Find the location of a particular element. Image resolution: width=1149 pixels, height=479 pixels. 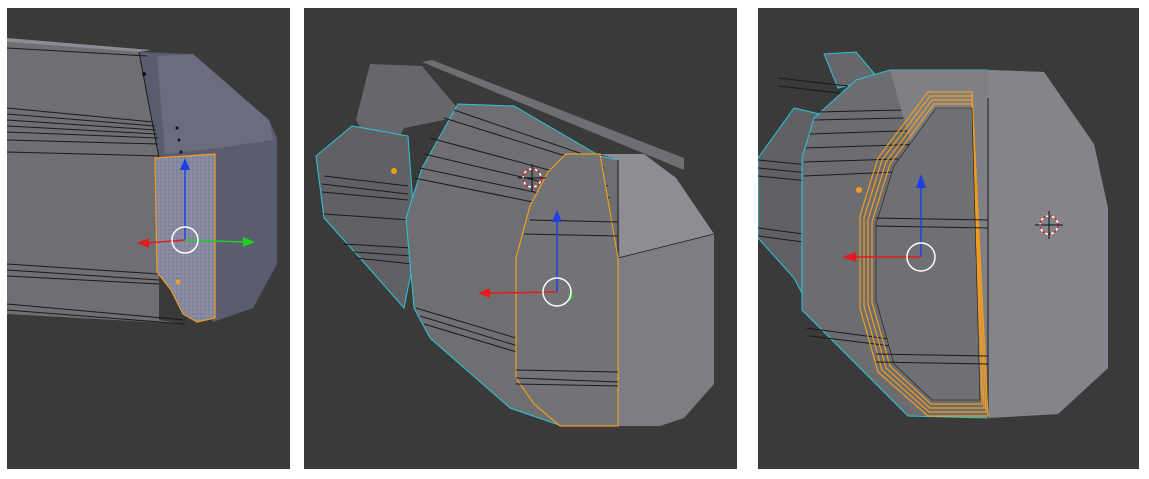

mesh-object is located at coordinates (142, 181).